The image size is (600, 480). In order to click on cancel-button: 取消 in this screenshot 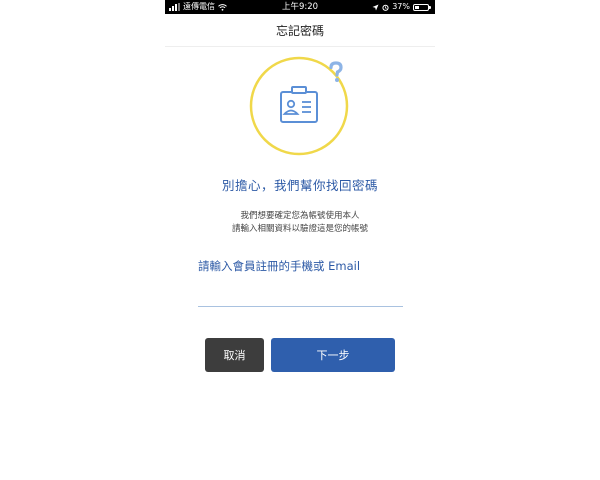, I will do `click(234, 355)`.